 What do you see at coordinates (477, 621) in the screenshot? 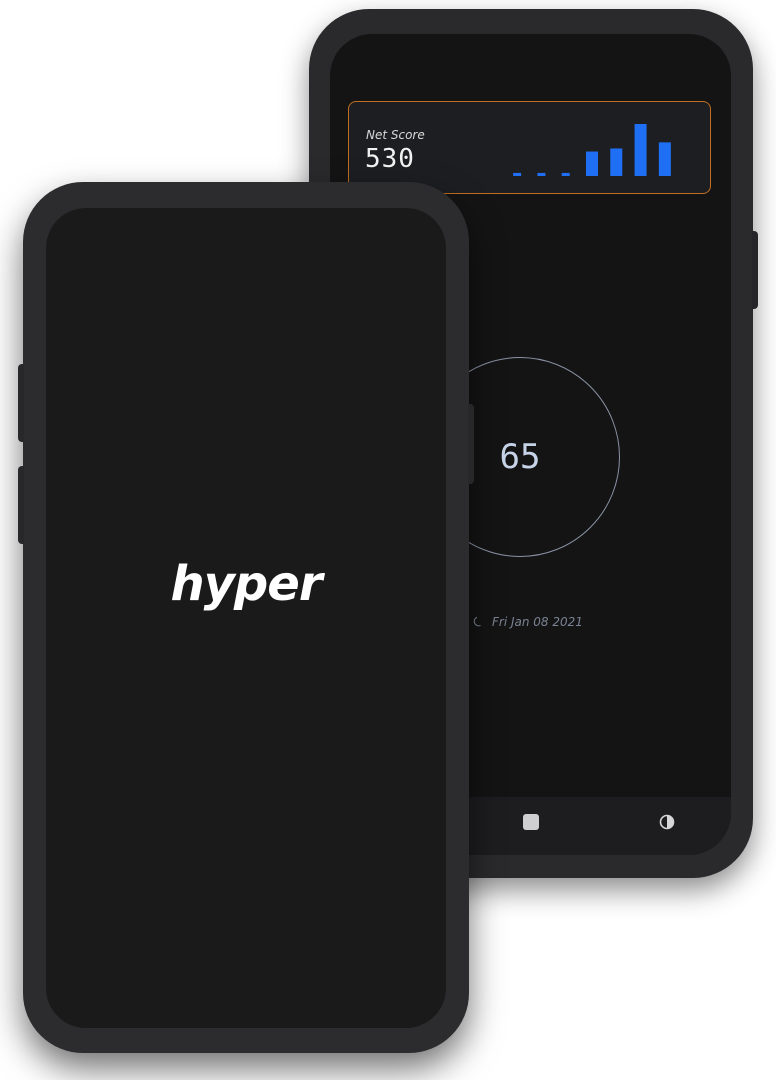
I see `moon-icon` at bounding box center [477, 621].